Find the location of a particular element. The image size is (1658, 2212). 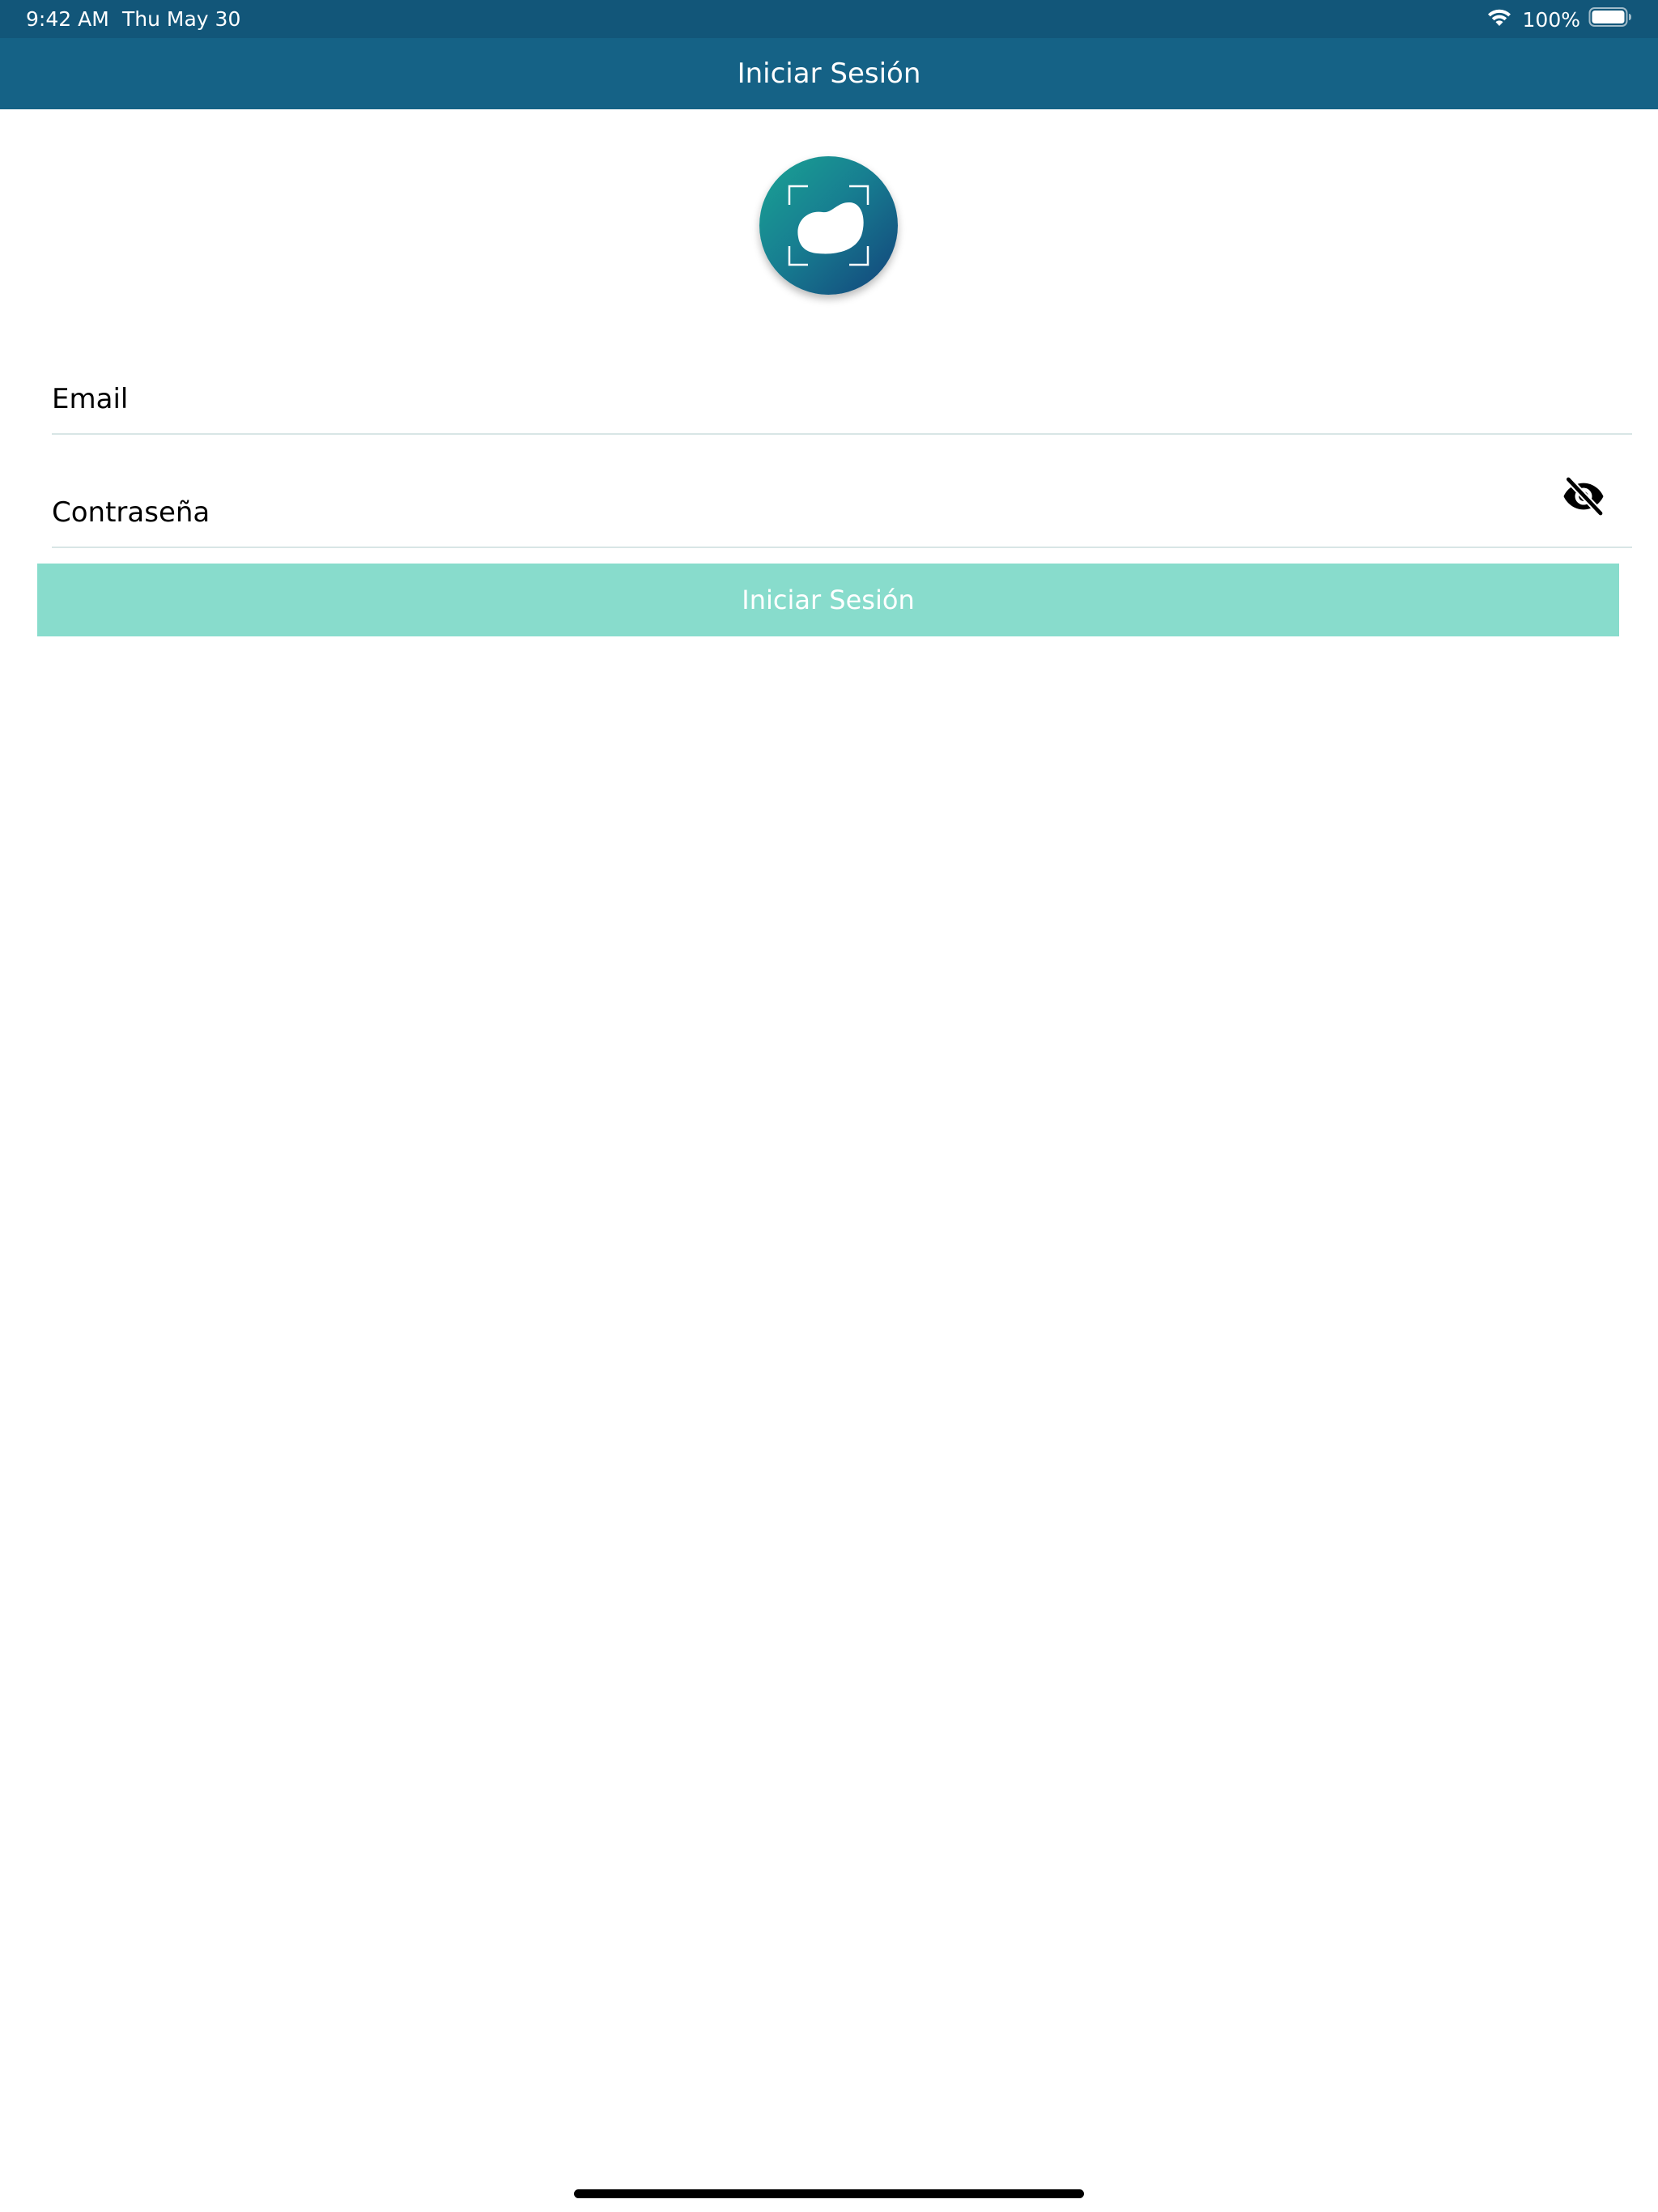

email-input is located at coordinates (788, 399).